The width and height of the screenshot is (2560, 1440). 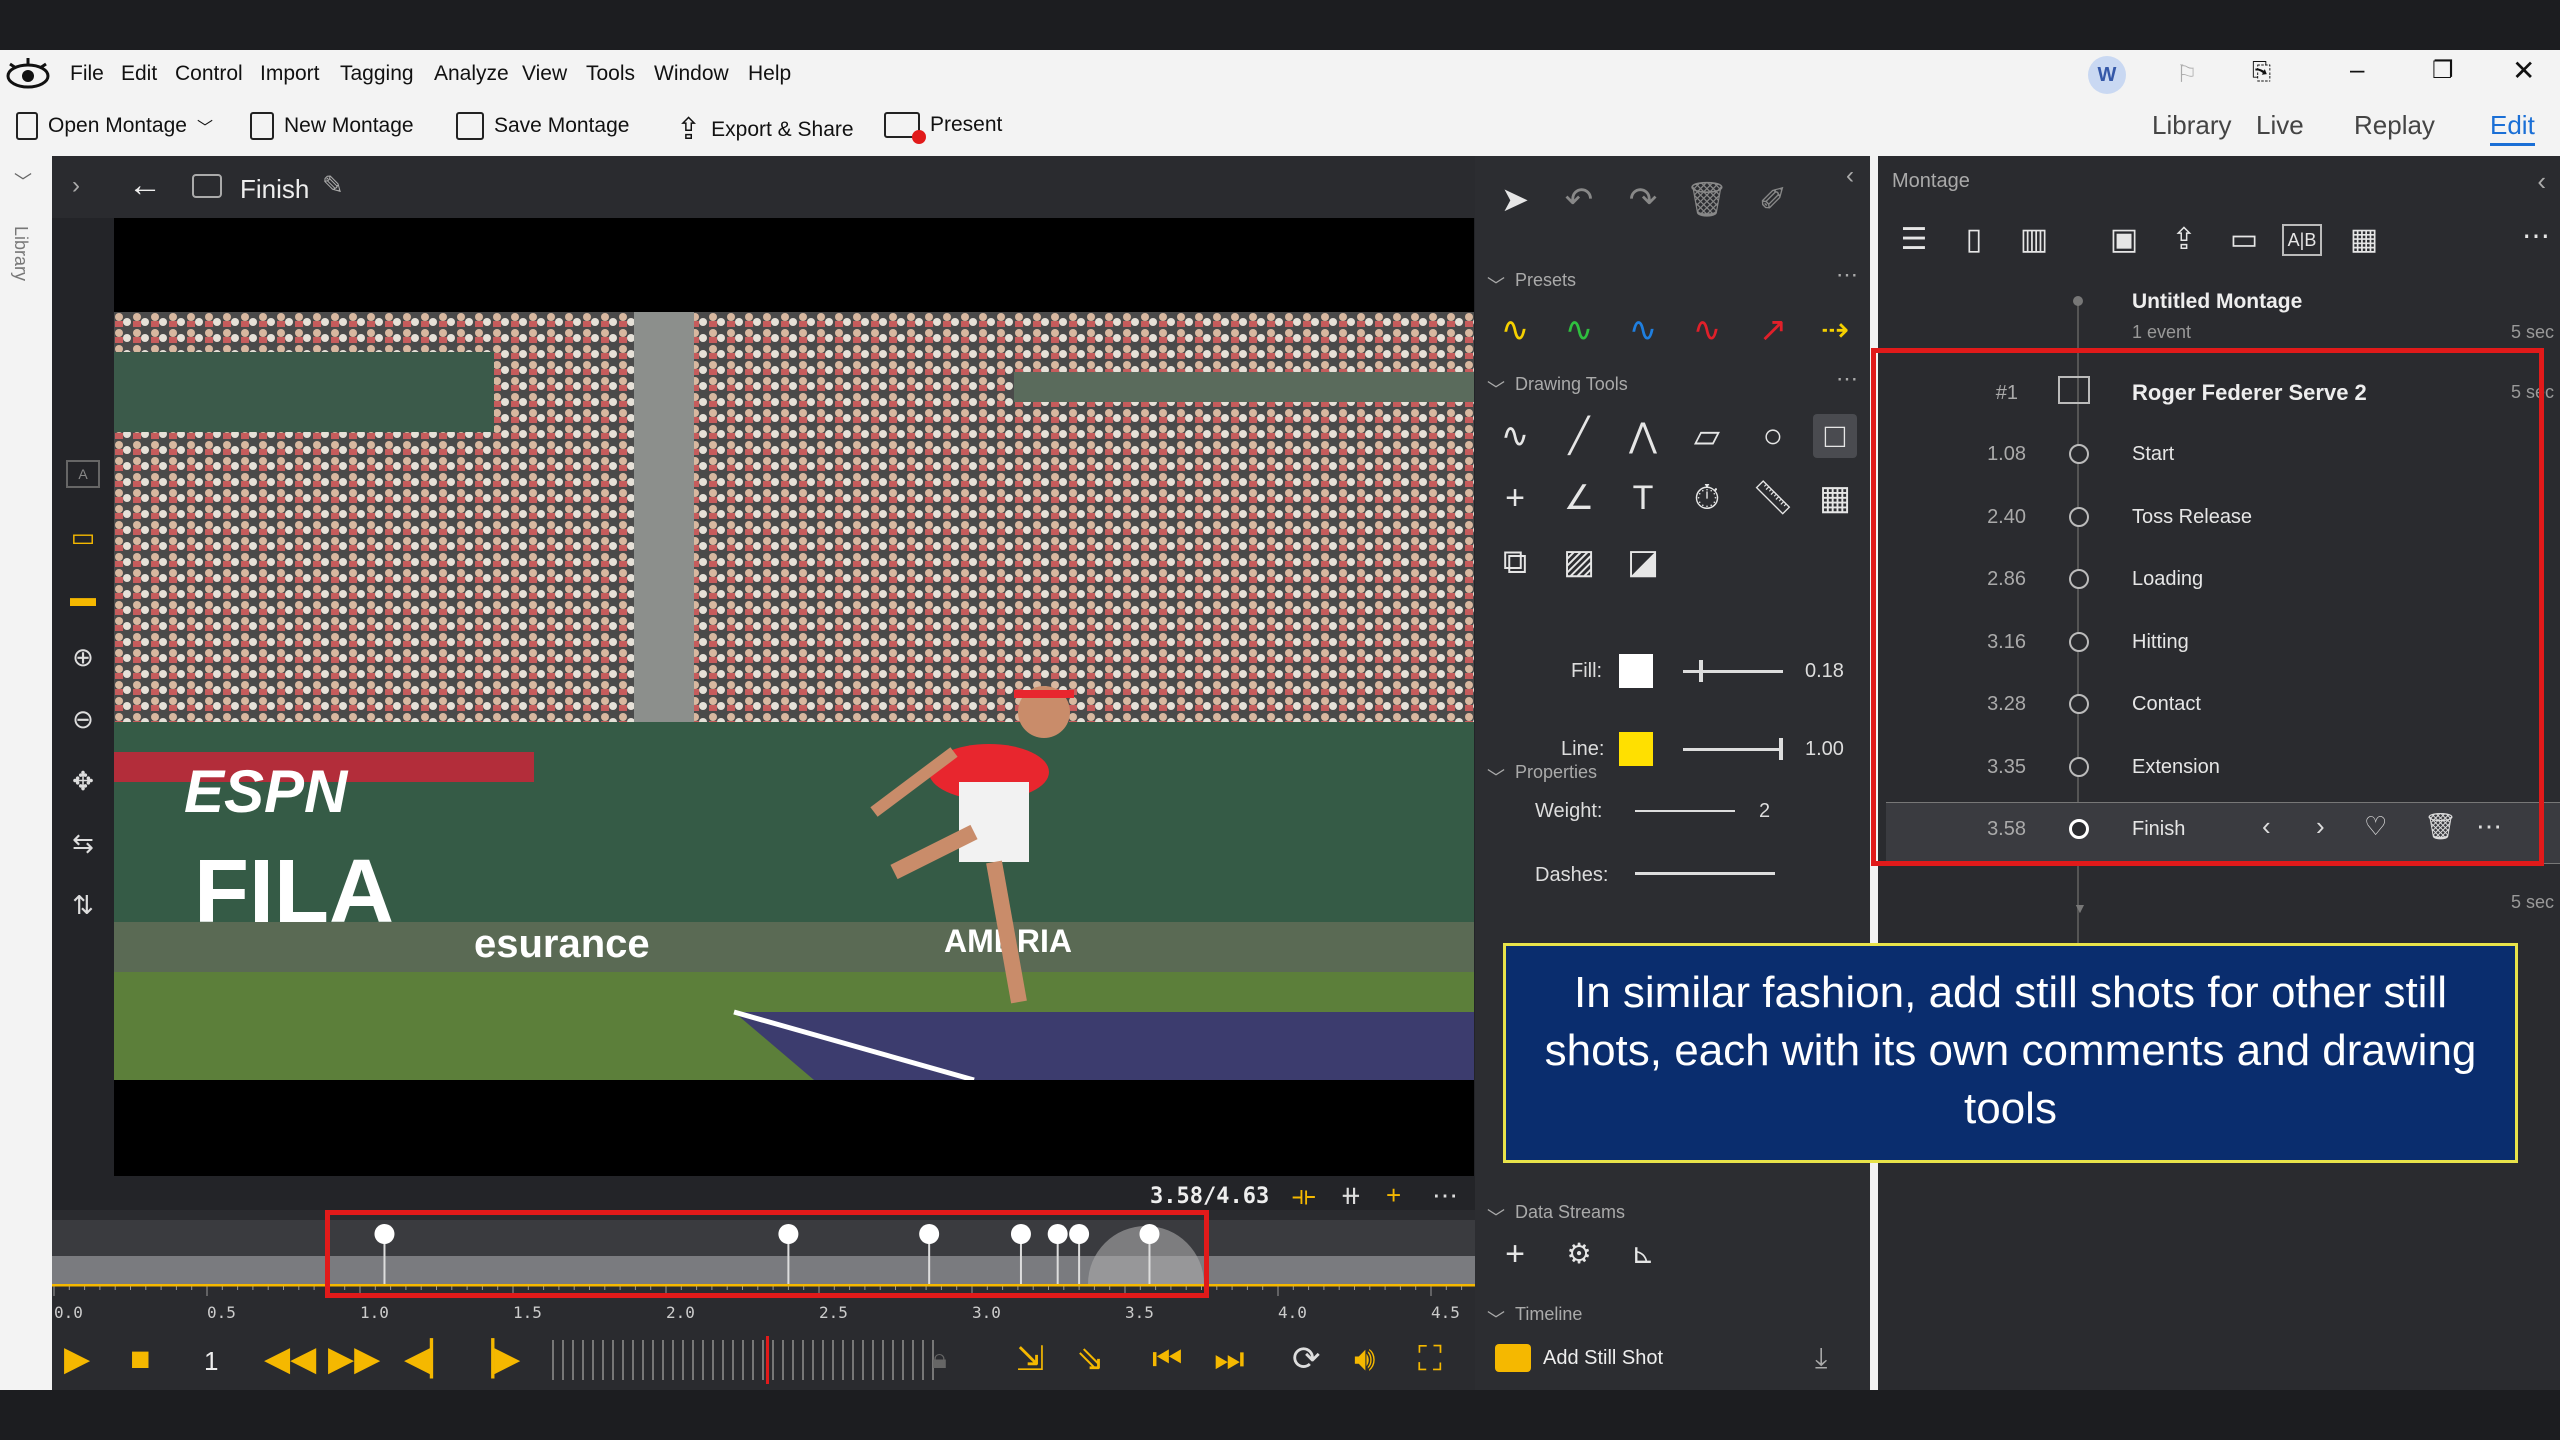 I want to click on preset-red-curve-icon: ∿, so click(x=1707, y=330).